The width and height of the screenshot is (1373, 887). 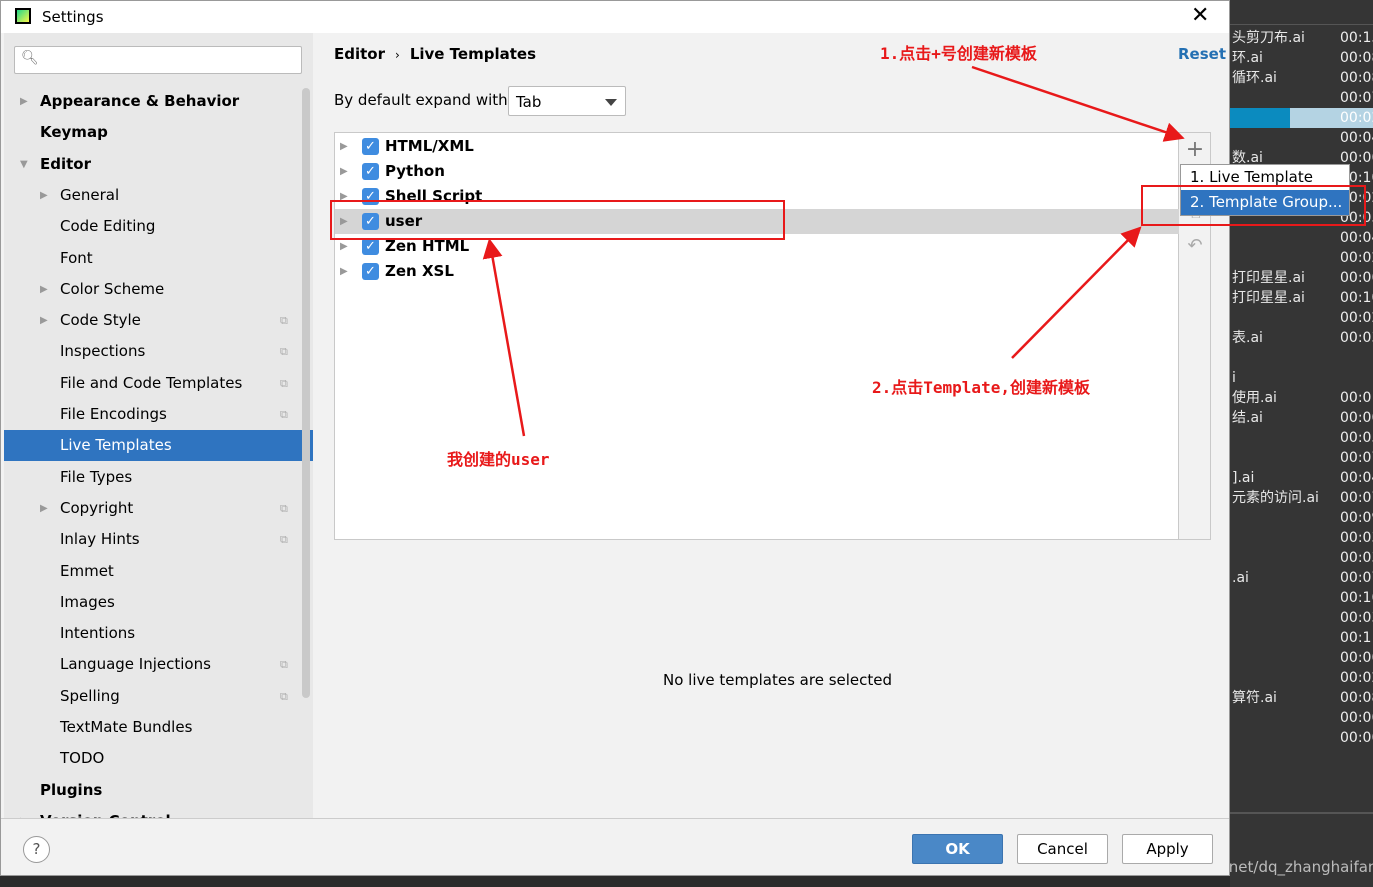 I want to click on file-name: 打印星星.ai, so click(x=1268, y=278).